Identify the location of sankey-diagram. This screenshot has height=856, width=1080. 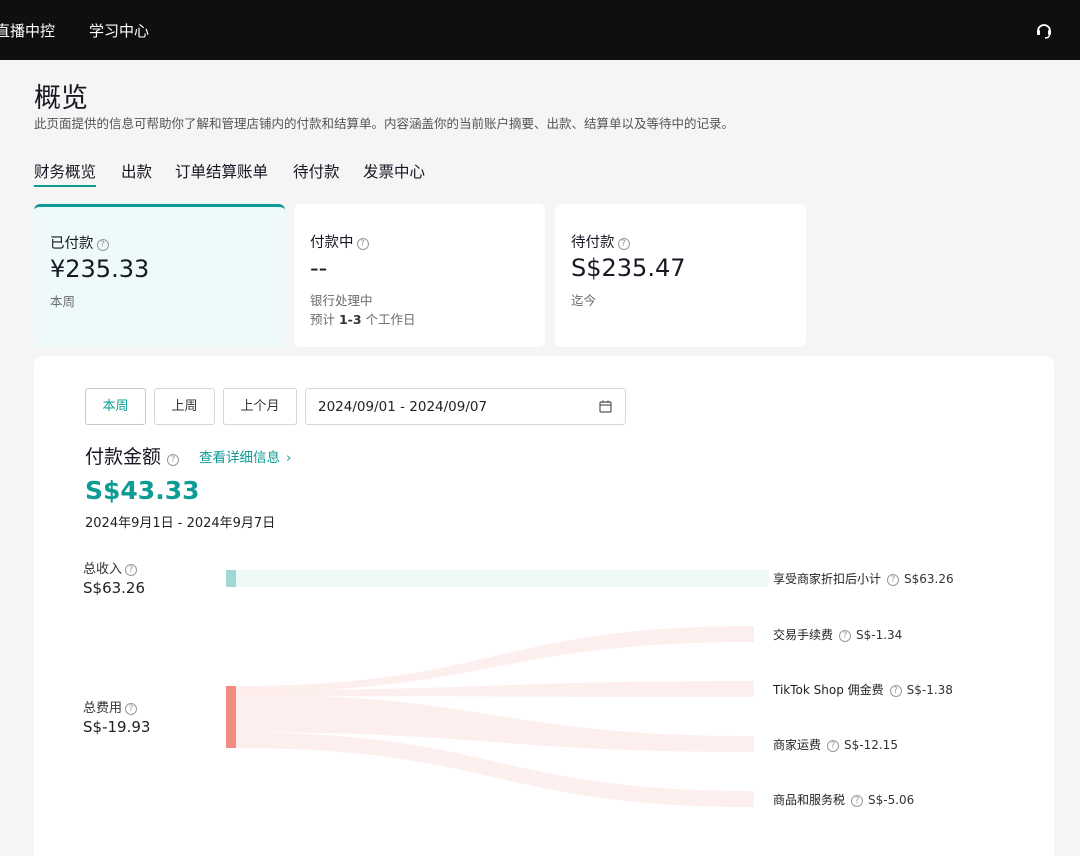
(497, 688).